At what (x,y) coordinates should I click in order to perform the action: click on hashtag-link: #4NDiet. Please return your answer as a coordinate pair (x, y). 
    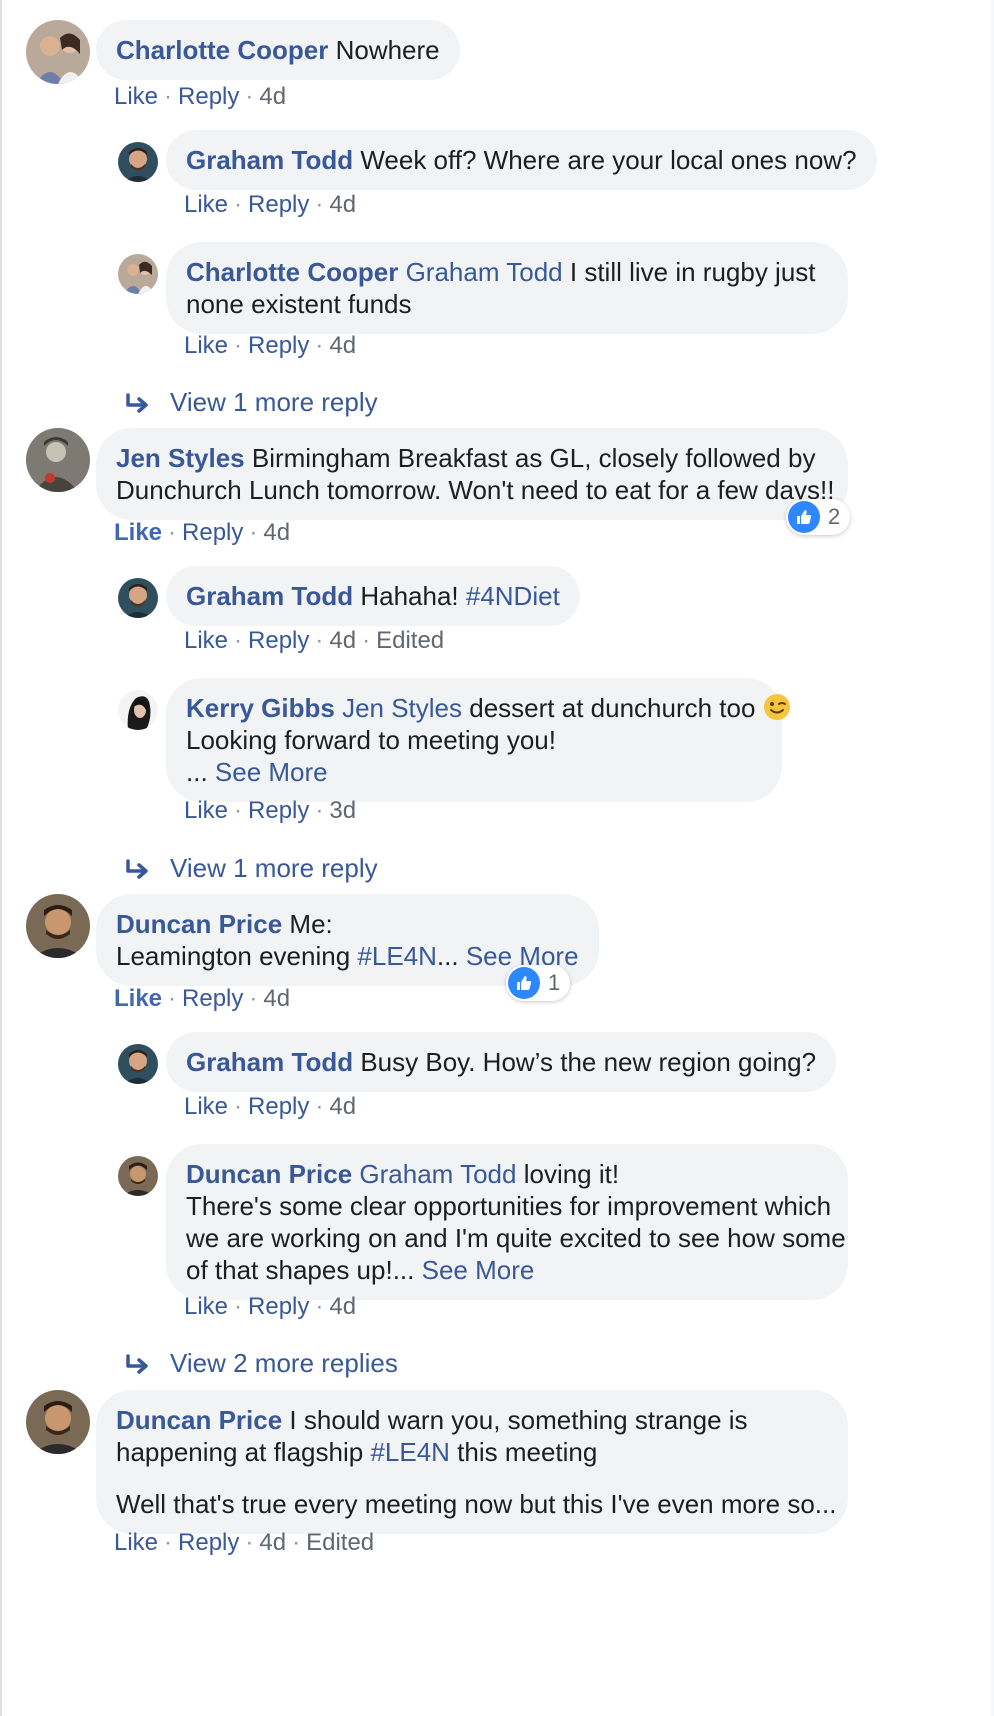
    Looking at the image, I should click on (513, 596).